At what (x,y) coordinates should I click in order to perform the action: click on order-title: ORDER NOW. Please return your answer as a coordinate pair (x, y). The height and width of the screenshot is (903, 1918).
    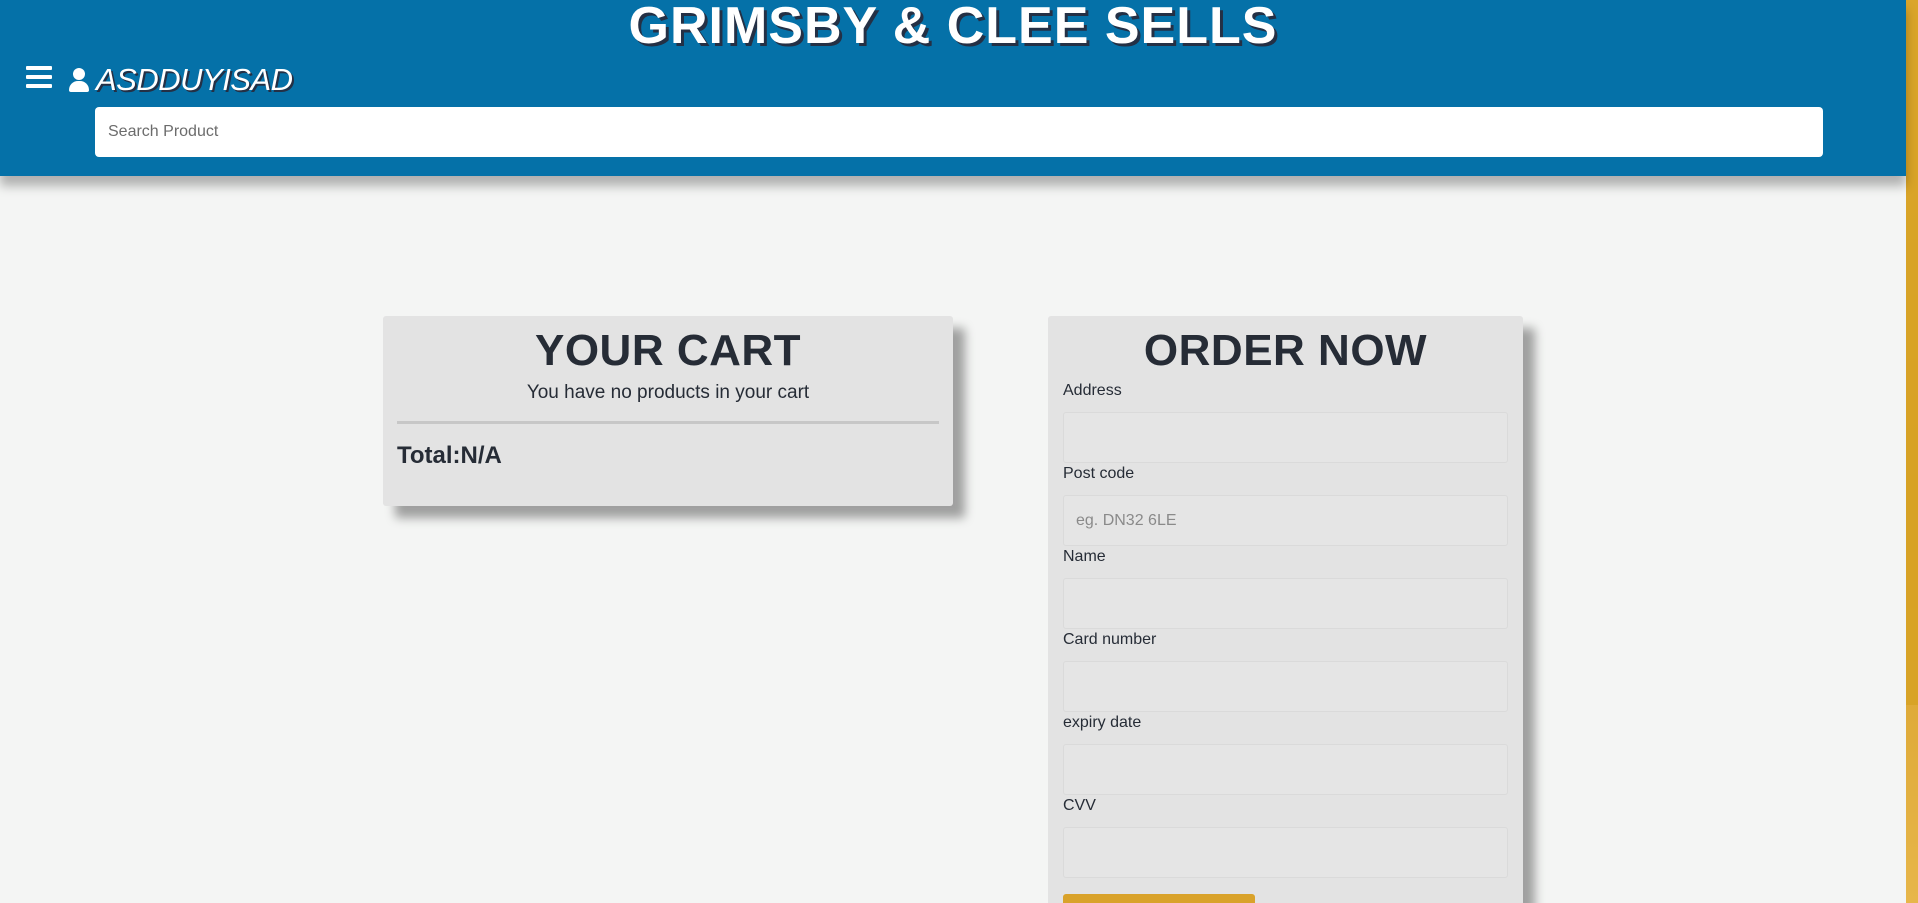
    Looking at the image, I should click on (1285, 350).